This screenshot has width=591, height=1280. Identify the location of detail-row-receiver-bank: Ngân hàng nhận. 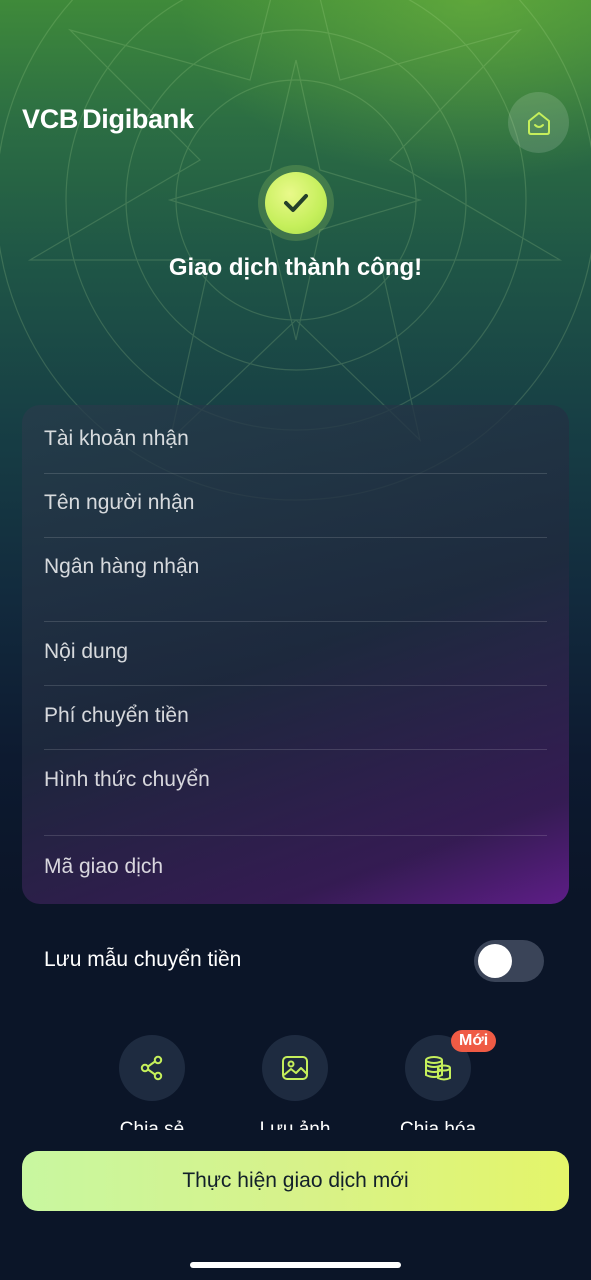
(295, 588).